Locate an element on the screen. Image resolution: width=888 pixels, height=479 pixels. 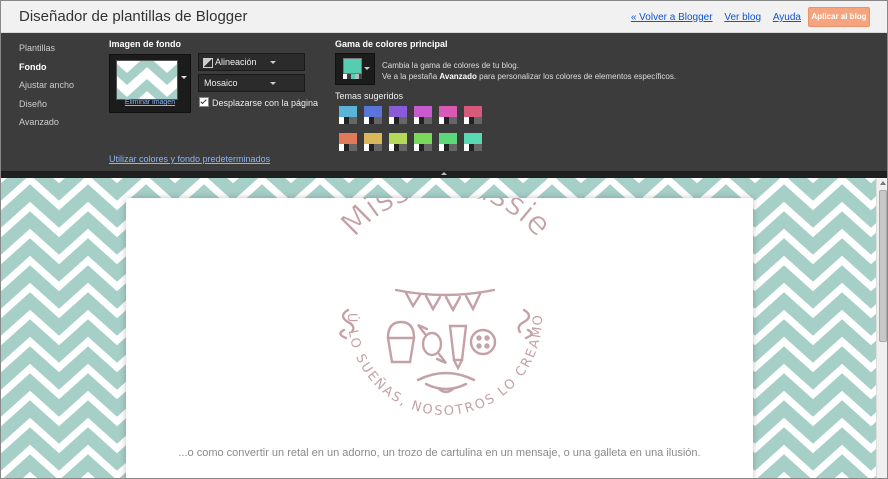
background-image-picker: Eliminar imagen is located at coordinates (150, 83).